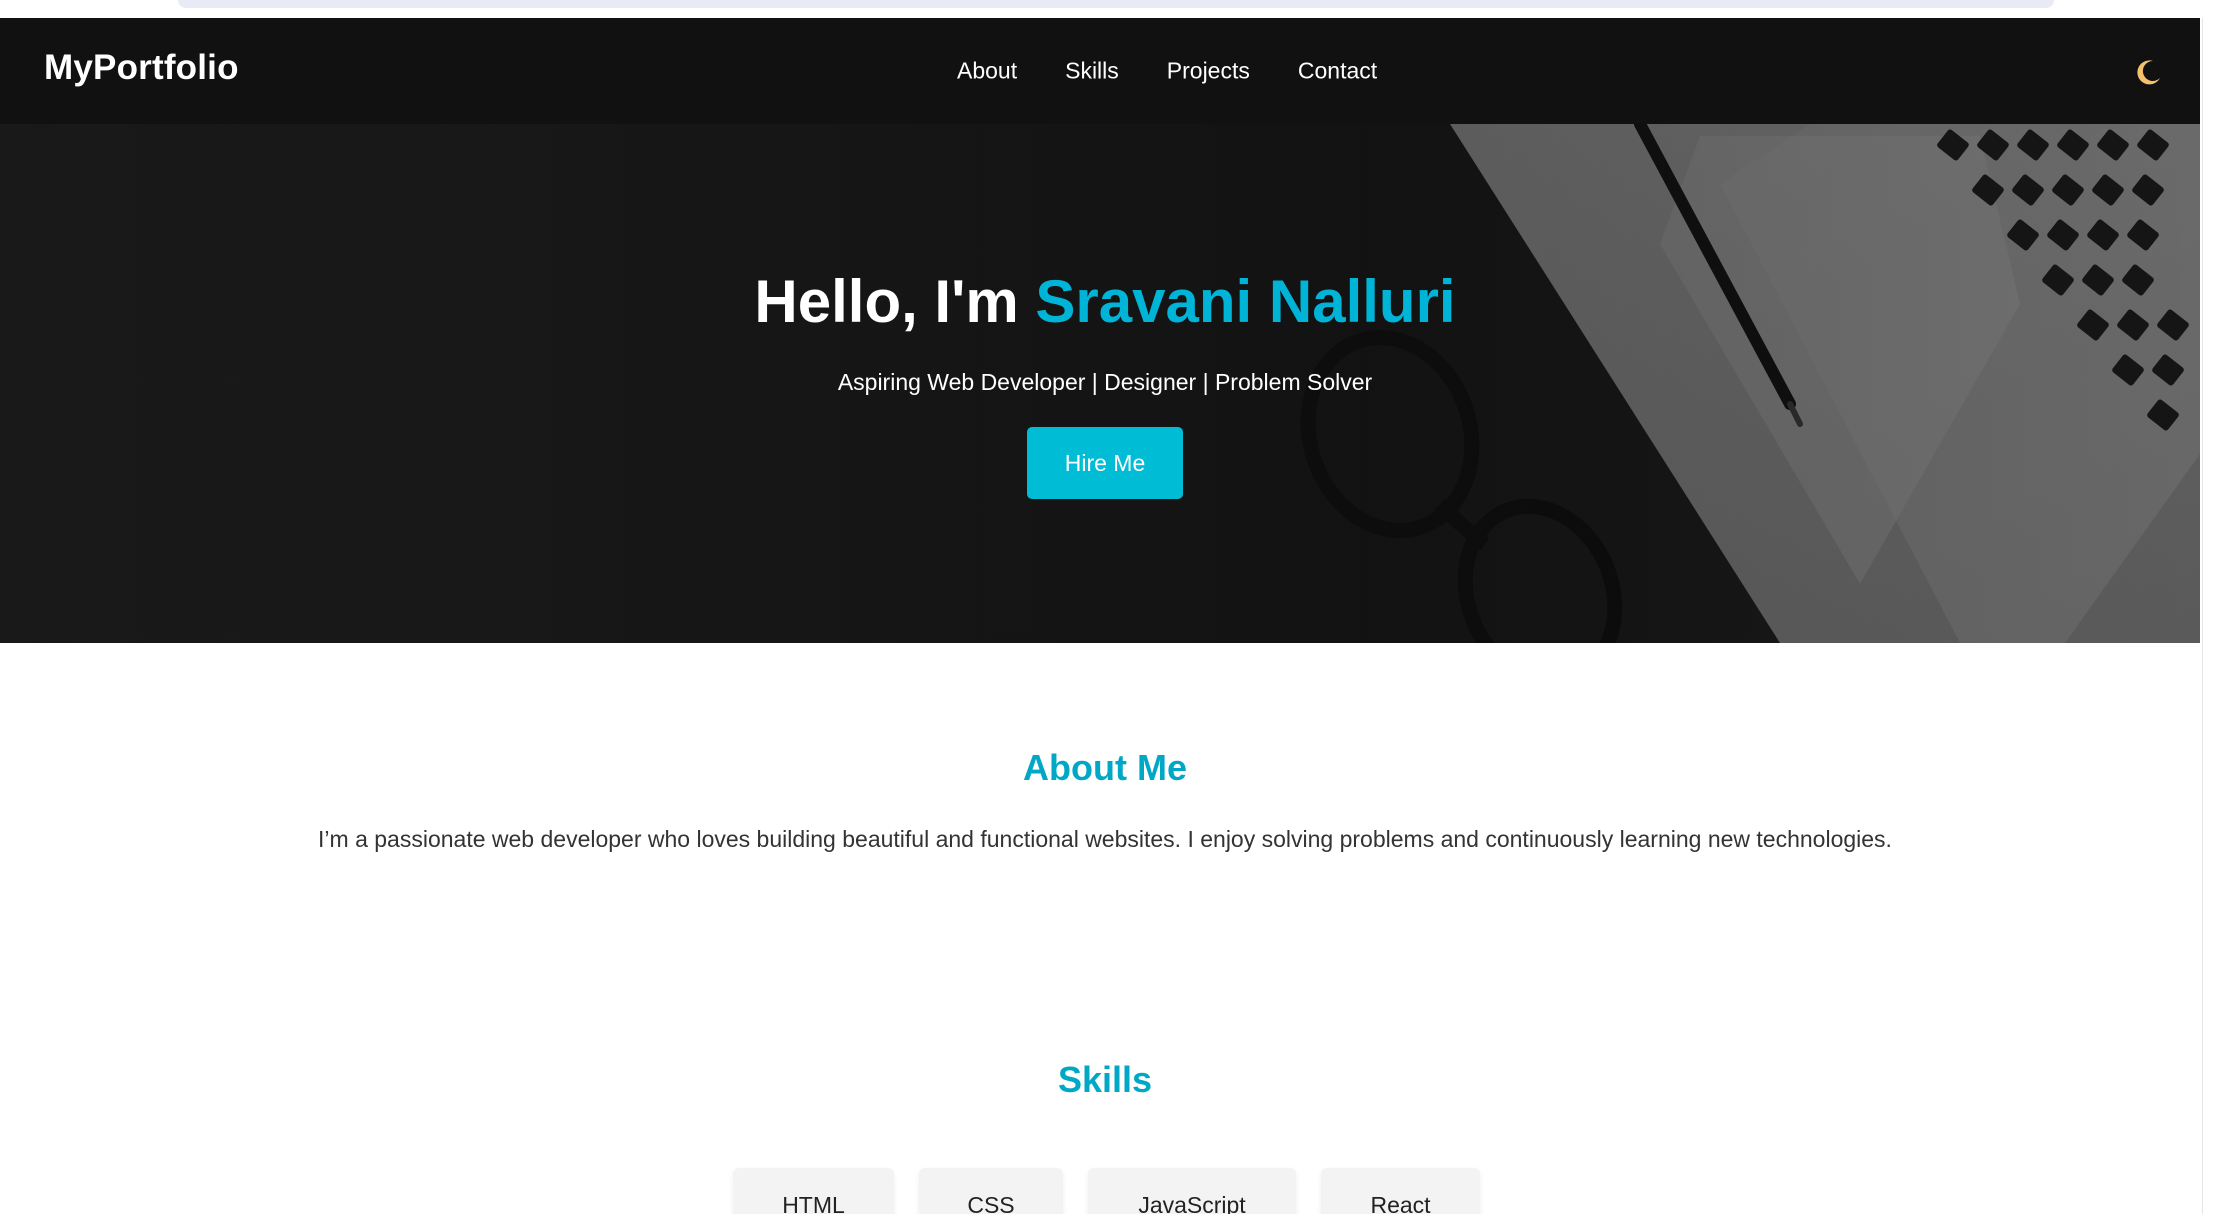 This screenshot has height=1214, width=2217. I want to click on browser-toolbar-edge, so click(1116, 4).